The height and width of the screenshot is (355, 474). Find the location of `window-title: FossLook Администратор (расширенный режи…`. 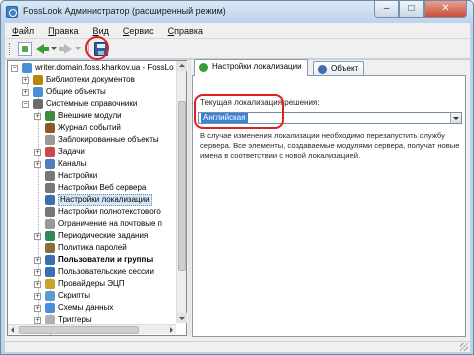

window-title: FossLook Администратор (расширенный режи… is located at coordinates (124, 11).